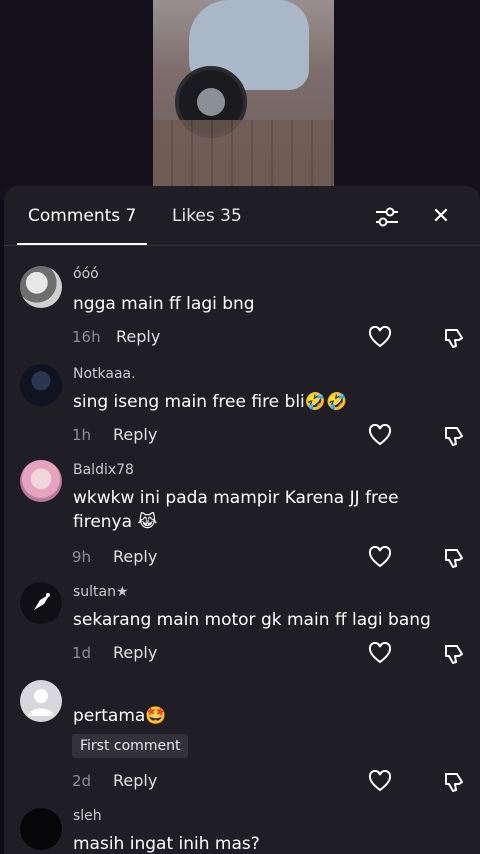 Image resolution: width=480 pixels, height=854 pixels. What do you see at coordinates (130, 746) in the screenshot?
I see `first-comment-badge: First comment` at bounding box center [130, 746].